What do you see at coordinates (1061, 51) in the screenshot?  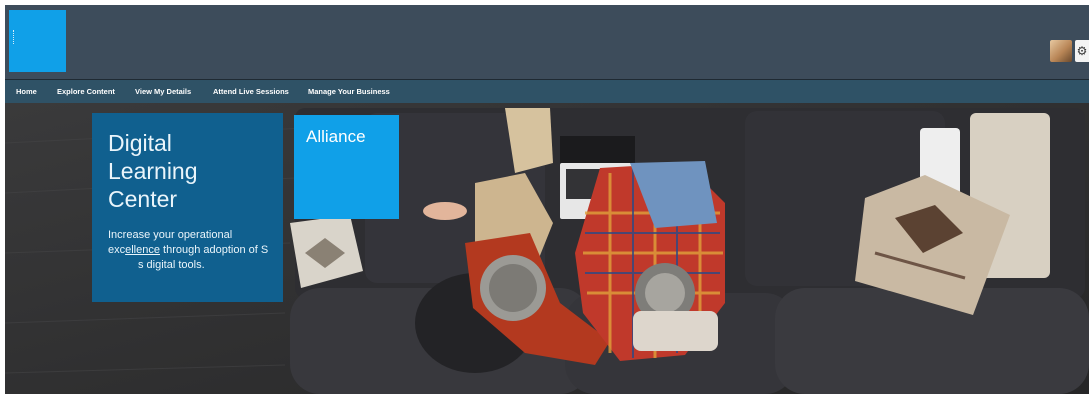 I see `user-avatar-icon` at bounding box center [1061, 51].